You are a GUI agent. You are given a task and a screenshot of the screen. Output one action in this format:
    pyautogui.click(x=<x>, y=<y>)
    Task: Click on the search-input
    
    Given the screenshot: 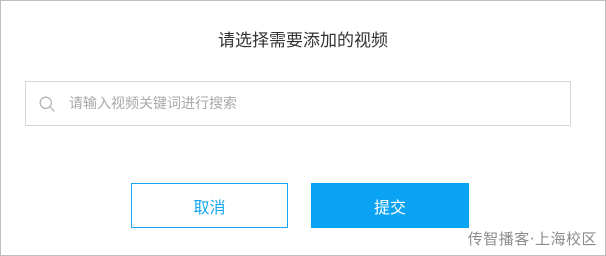 What is the action you would take?
    pyautogui.click(x=319, y=103)
    